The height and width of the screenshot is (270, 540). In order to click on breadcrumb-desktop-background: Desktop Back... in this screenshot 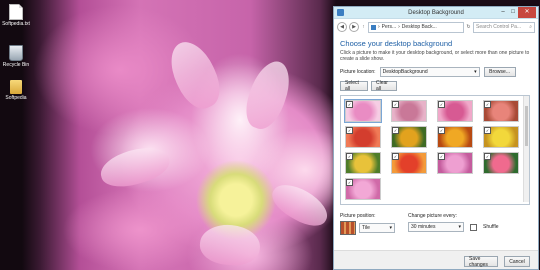, I will do `click(419, 27)`.